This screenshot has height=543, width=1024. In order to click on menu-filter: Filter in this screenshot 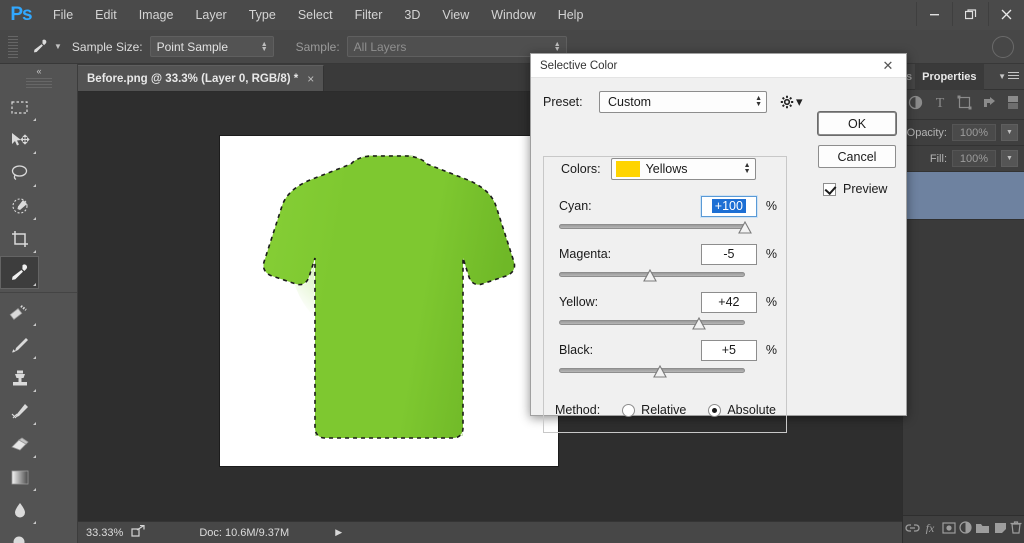, I will do `click(369, 15)`.